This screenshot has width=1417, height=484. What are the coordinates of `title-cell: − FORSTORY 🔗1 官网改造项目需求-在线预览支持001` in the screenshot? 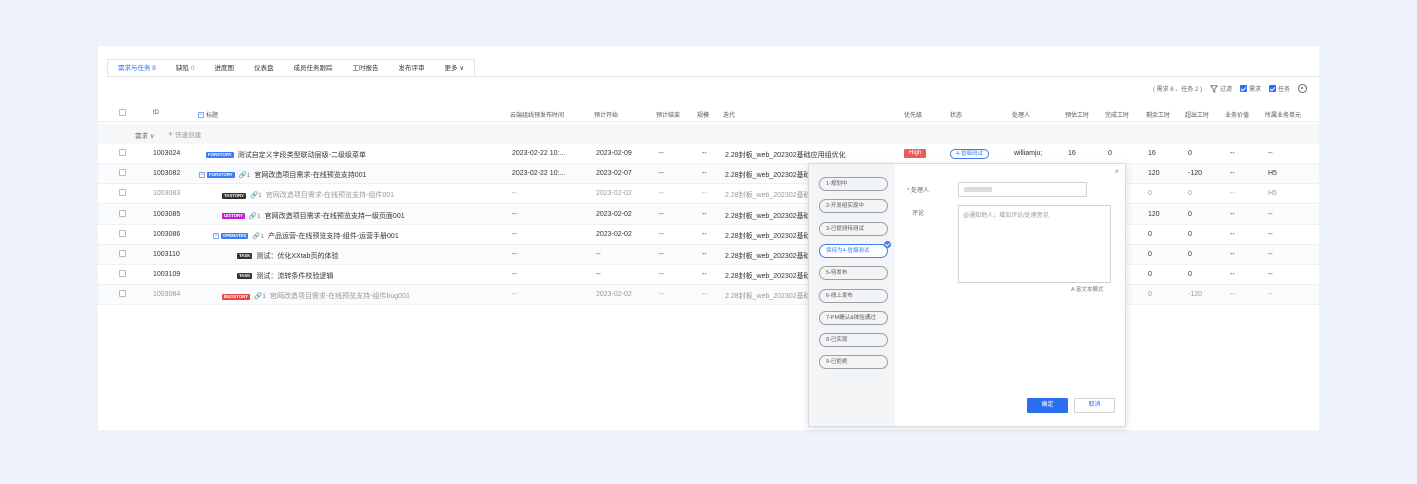 It's located at (282, 175).